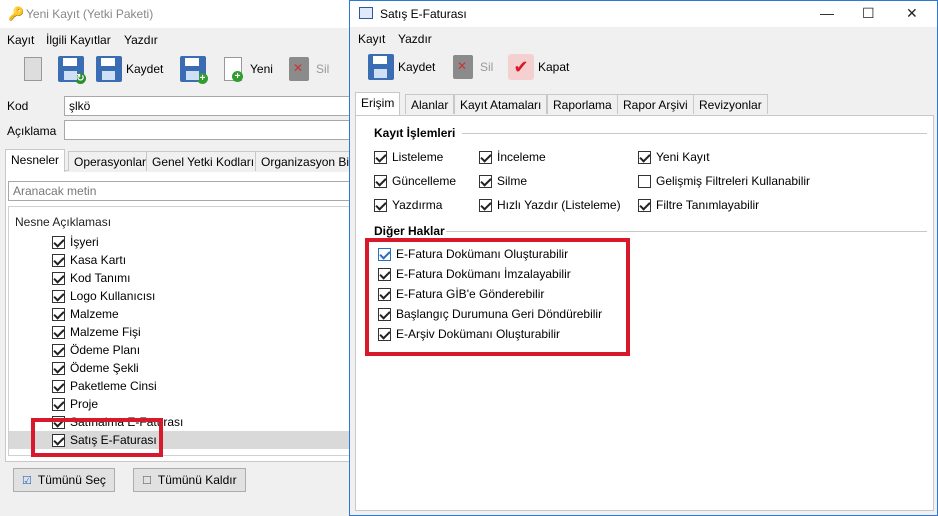  I want to click on list-item: İşyeri, so click(75, 242).